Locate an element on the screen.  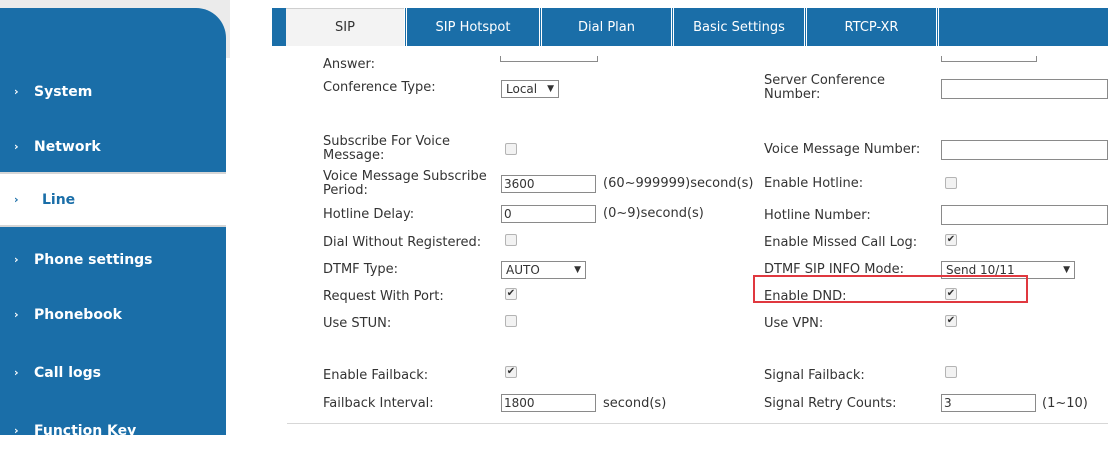
subscribe-voice-message-checkbox is located at coordinates (511, 149).